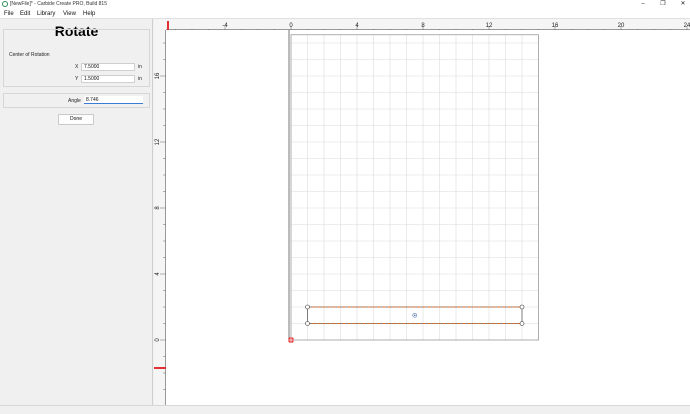  What do you see at coordinates (108, 67) in the screenshot?
I see `center-x-input` at bounding box center [108, 67].